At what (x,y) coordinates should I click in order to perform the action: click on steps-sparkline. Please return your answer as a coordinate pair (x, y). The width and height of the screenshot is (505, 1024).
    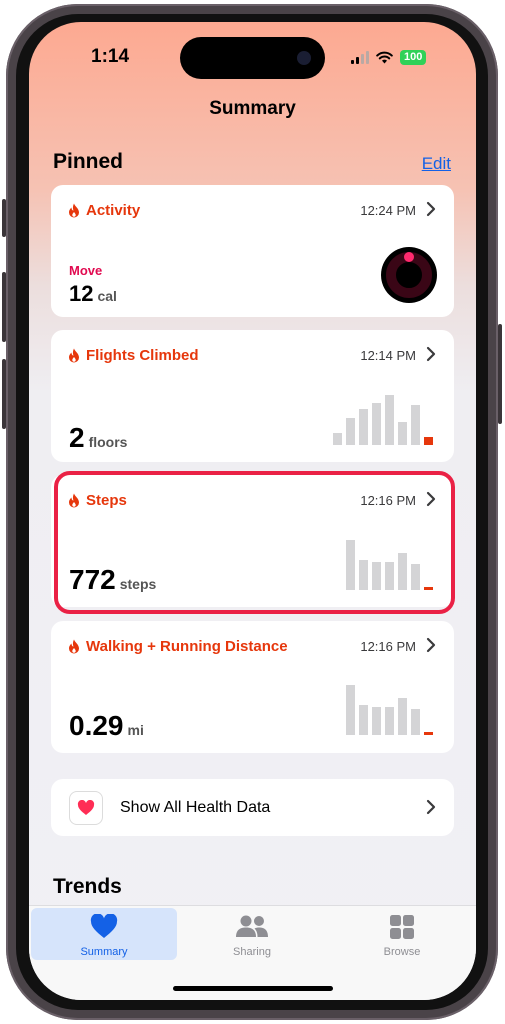
    Looking at the image, I should click on (389, 560).